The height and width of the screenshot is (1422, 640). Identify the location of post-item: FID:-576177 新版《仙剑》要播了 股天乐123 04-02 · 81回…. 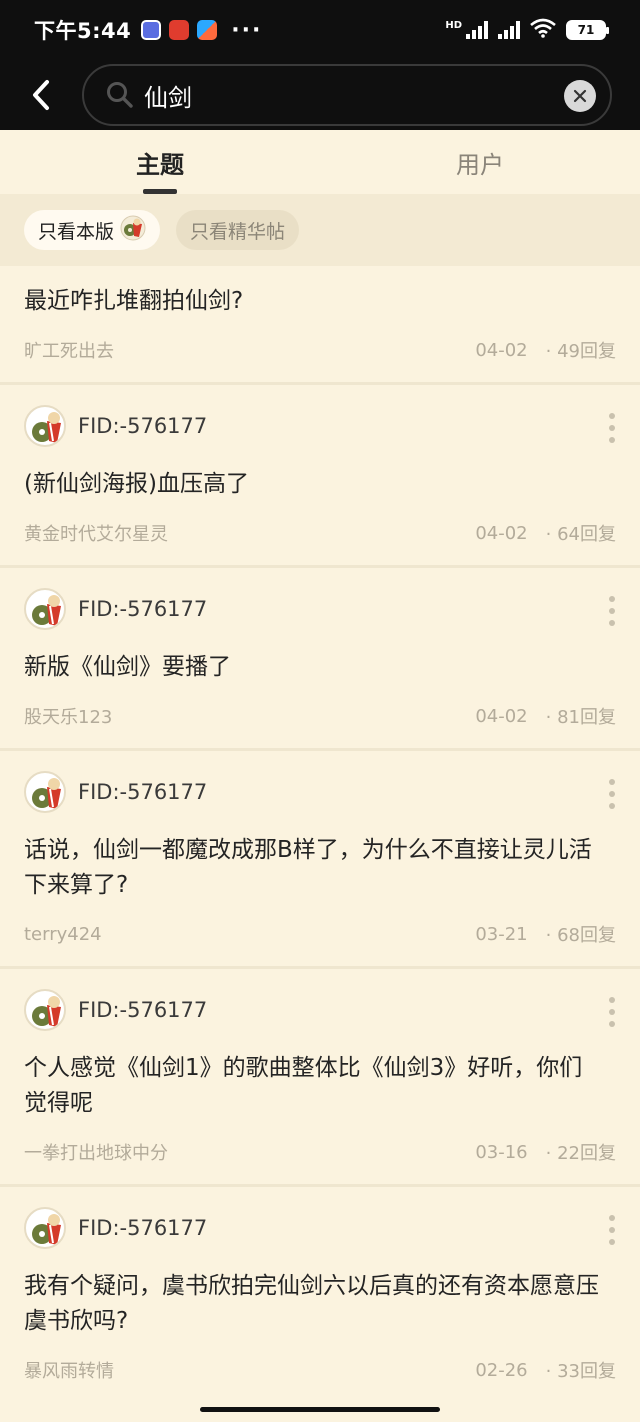
(320, 659).